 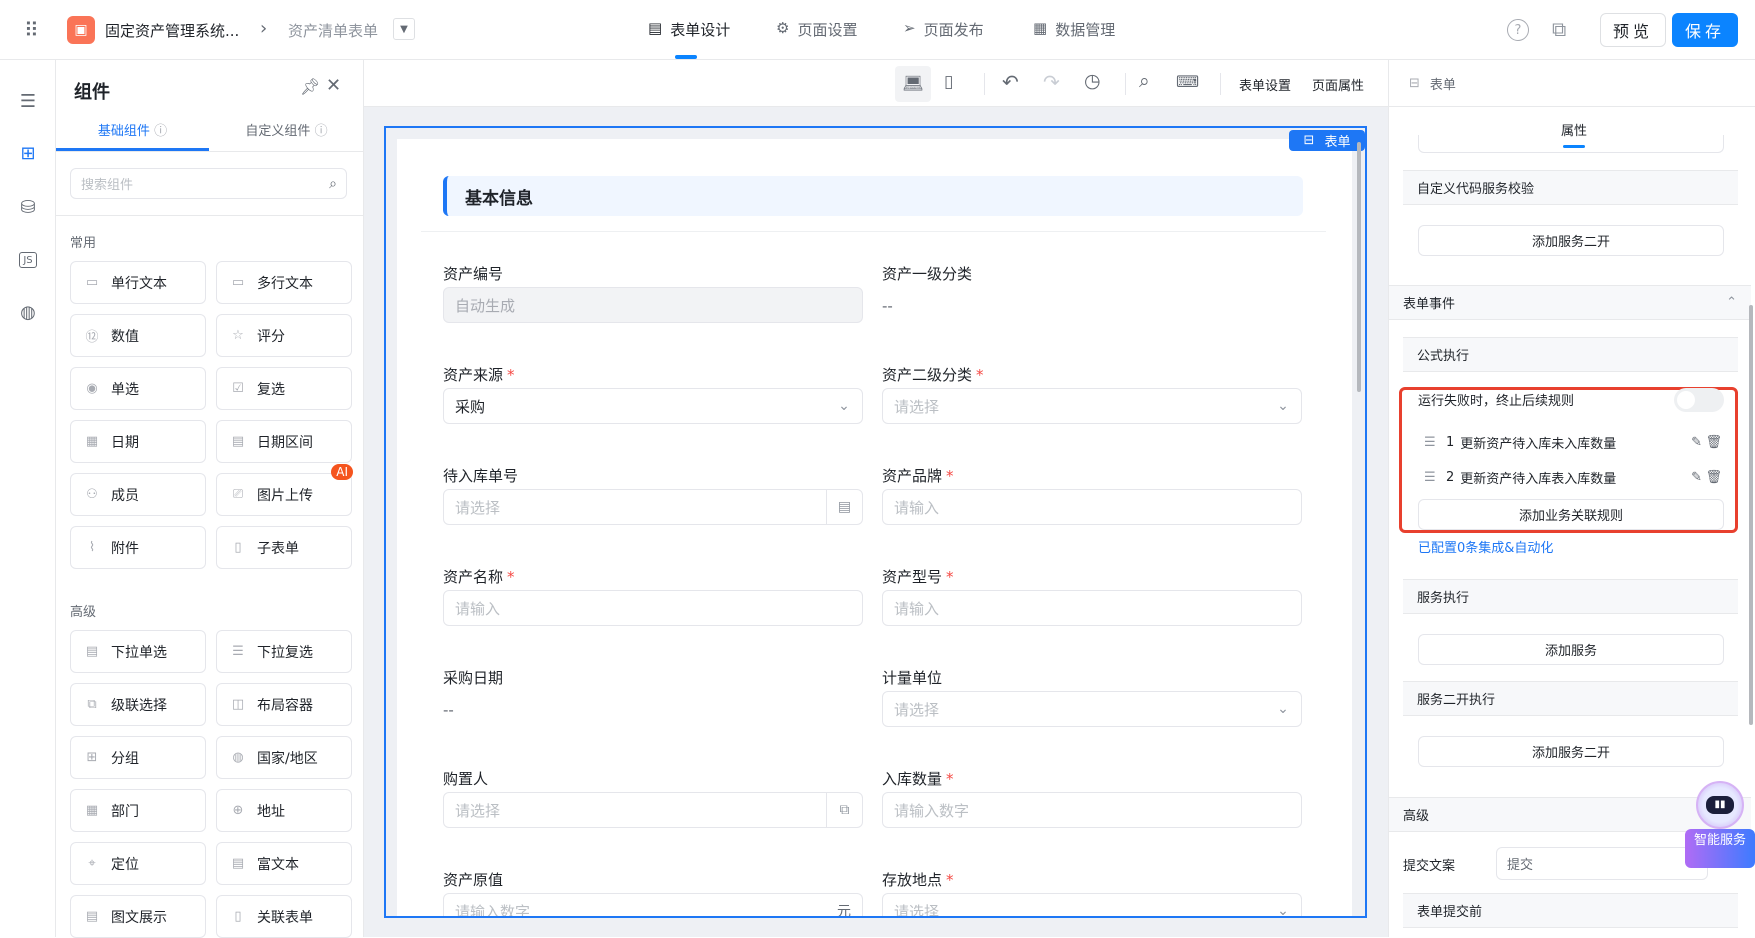 I want to click on add-rule-button: 添加业务关联规则, so click(x=1571, y=514).